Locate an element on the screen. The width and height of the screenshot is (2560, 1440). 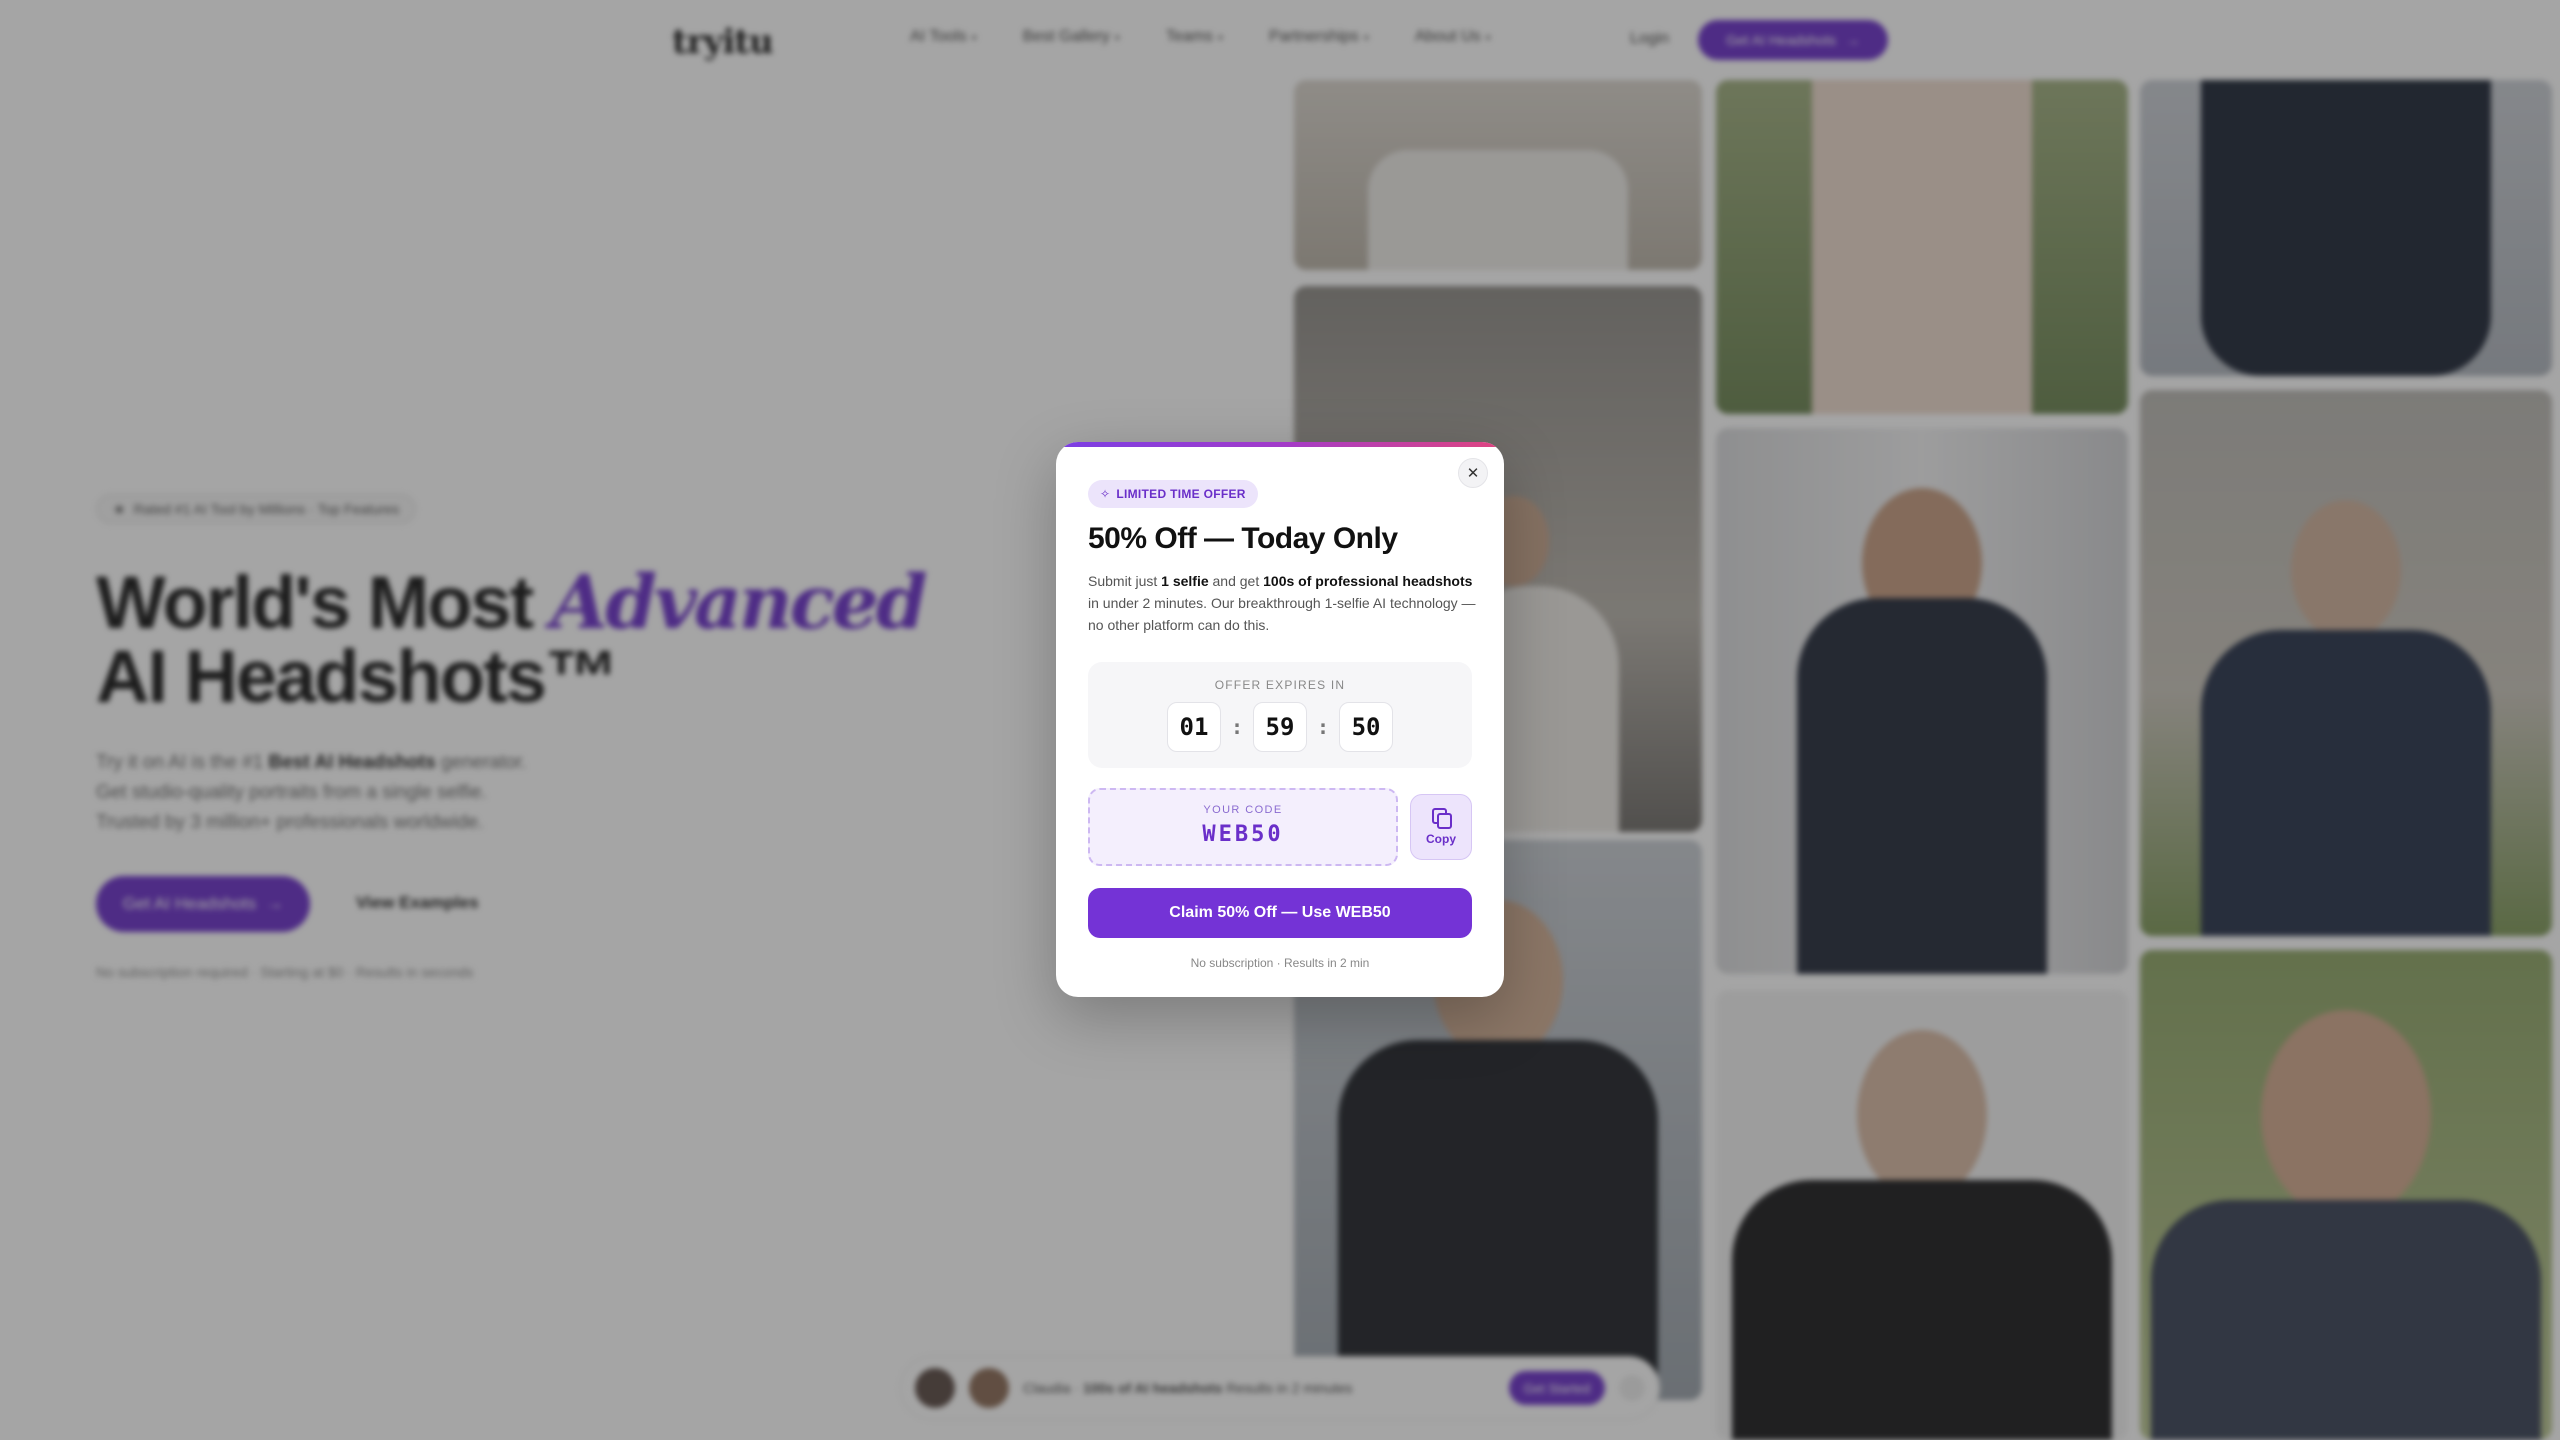
desc-bold: 1 selfie is located at coordinates (1185, 581).